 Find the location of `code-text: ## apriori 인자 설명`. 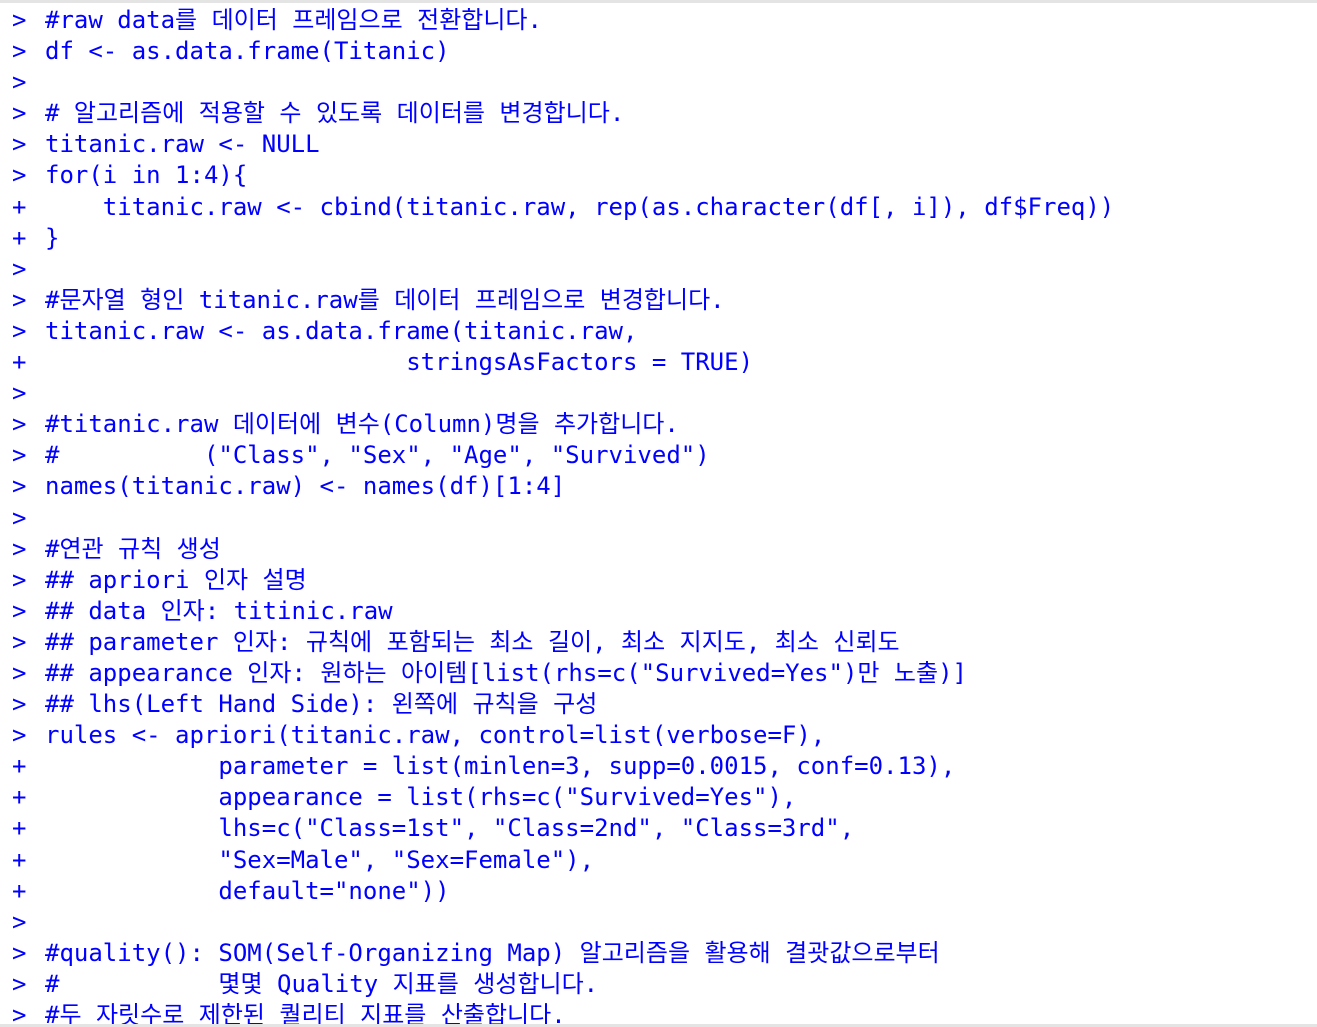

code-text: ## apriori 인자 설명 is located at coordinates (176, 579).